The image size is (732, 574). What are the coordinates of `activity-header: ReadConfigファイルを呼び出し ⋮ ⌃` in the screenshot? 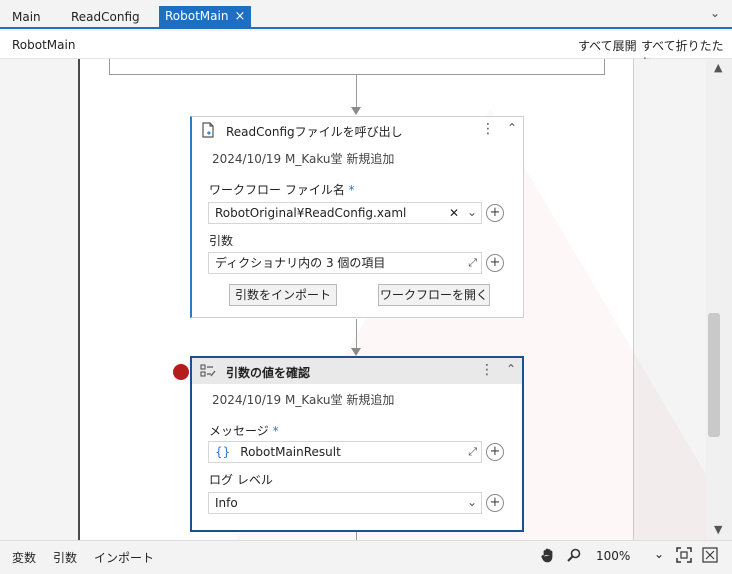 It's located at (357, 130).